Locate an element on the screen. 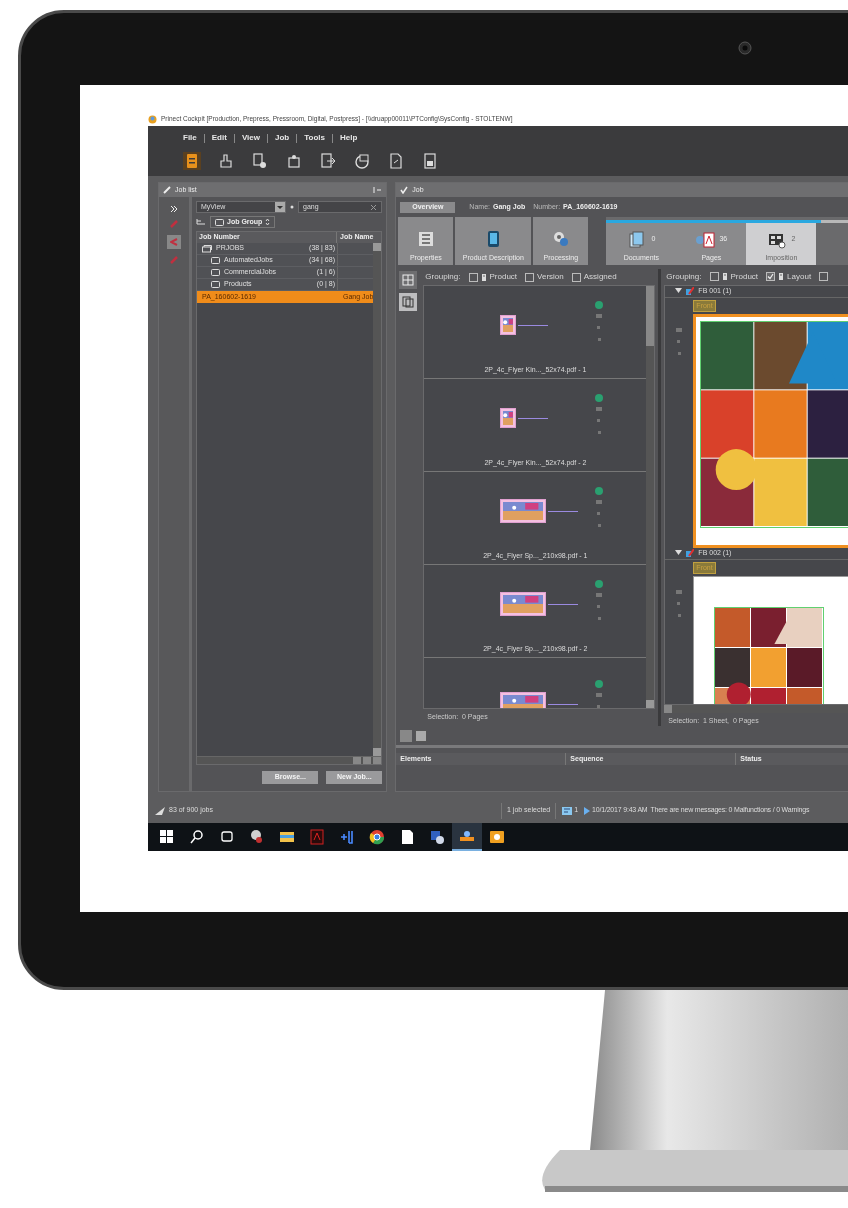 This screenshot has width=848, height=1208. horizontal-scrollbar is located at coordinates (289, 760).